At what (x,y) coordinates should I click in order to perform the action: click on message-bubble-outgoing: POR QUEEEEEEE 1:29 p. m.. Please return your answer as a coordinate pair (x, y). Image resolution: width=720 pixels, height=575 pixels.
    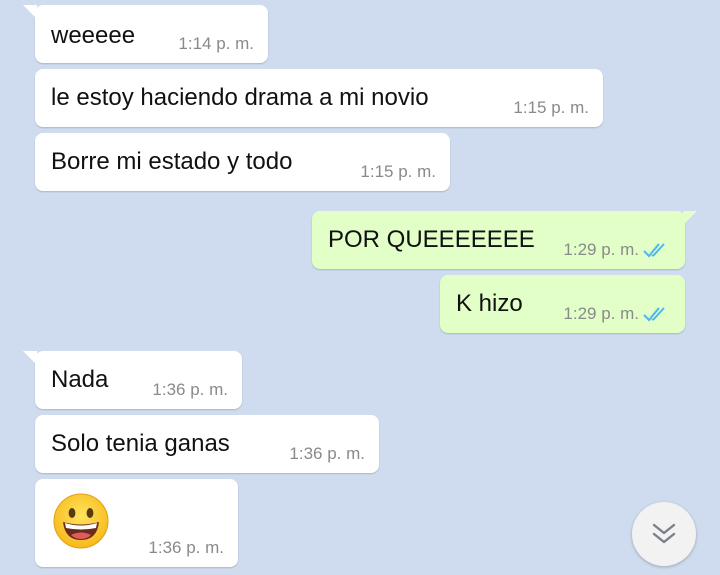
    Looking at the image, I should click on (504, 240).